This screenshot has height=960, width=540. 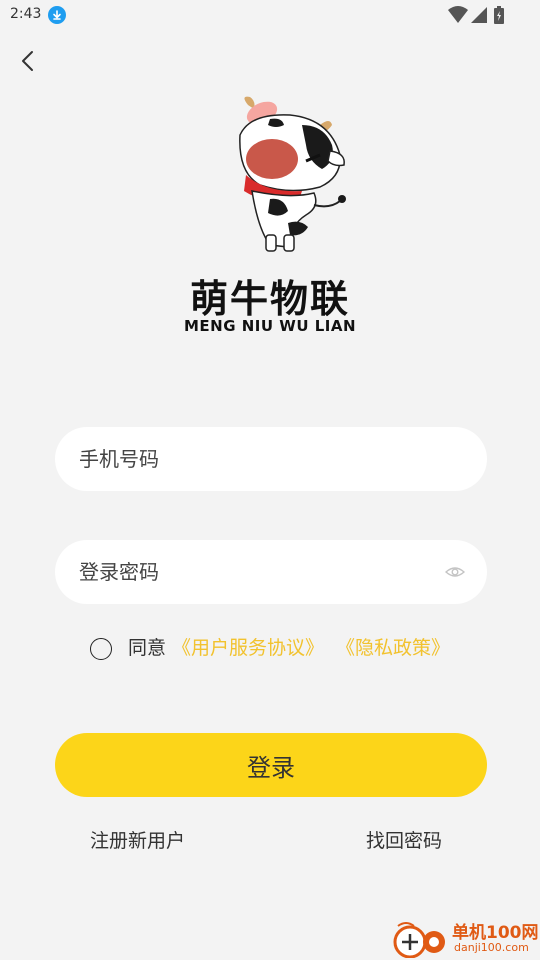 What do you see at coordinates (101, 649) in the screenshot?
I see `agreement-checkbox` at bounding box center [101, 649].